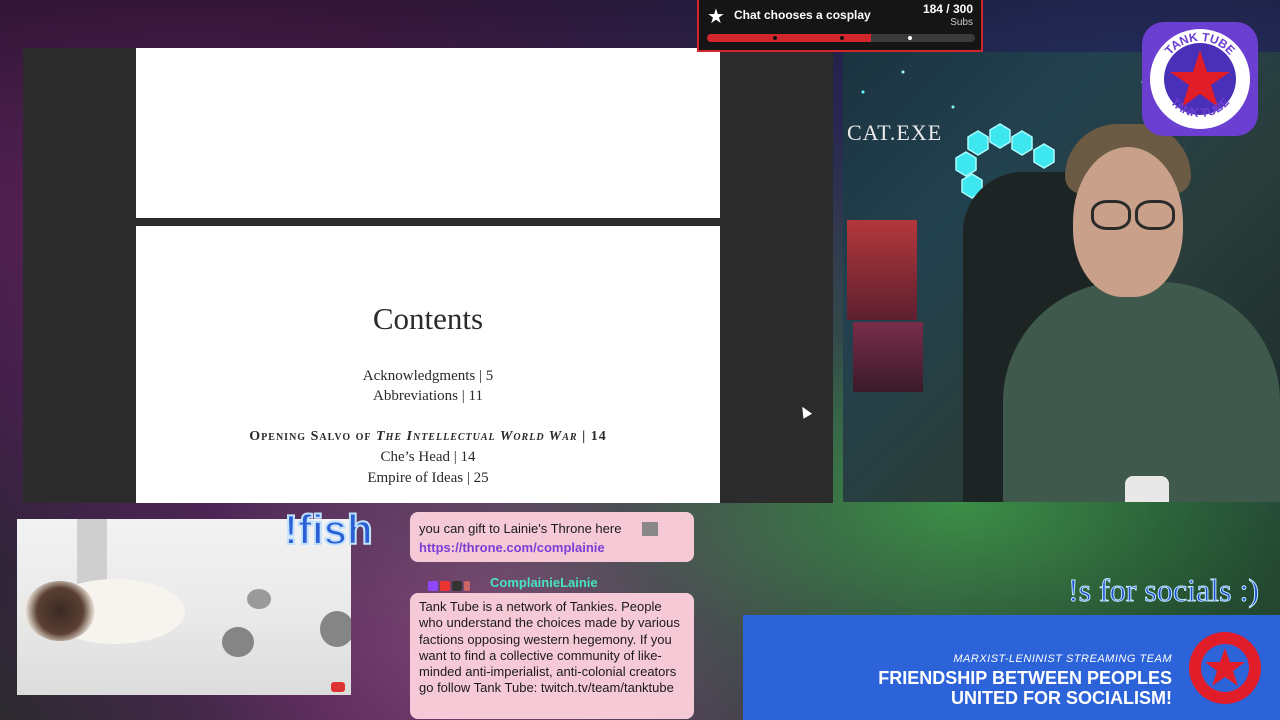  I want to click on toc-entry: Empire of Ideas | 25, so click(428, 478).